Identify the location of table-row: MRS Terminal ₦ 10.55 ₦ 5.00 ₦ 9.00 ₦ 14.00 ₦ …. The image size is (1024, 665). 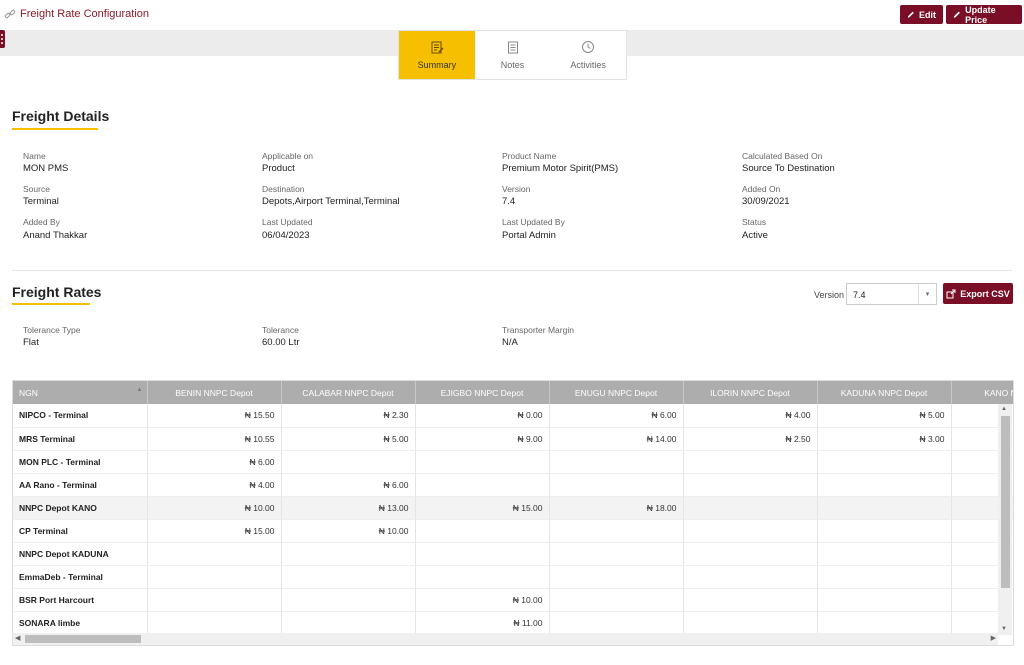
(513, 439).